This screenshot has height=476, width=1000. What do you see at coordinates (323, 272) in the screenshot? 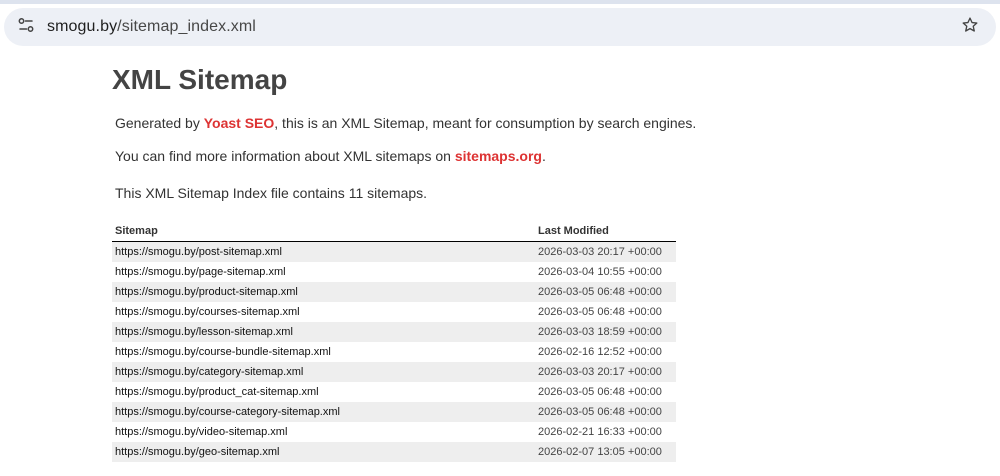
I see `sitemap-url: https://smogu.by/page-sitemap.xml` at bounding box center [323, 272].